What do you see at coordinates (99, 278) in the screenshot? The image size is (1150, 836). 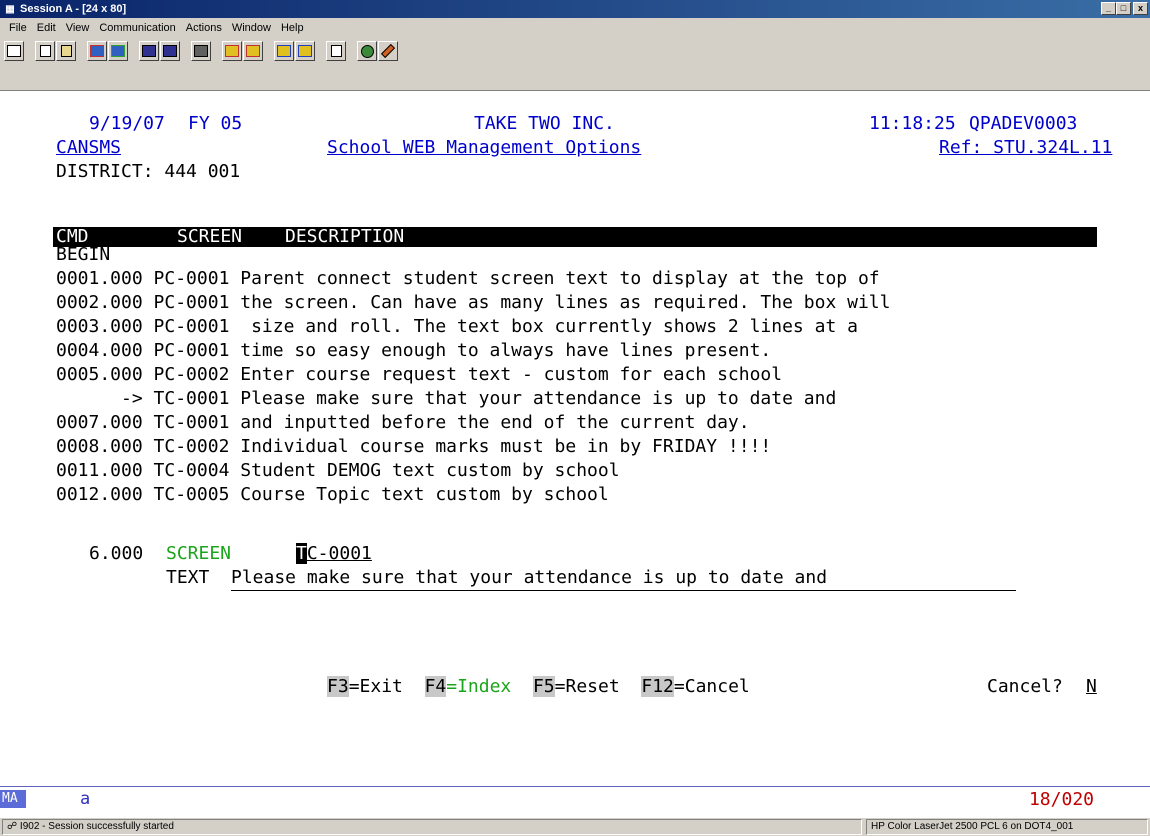 I see `row-cmd: 0001.000` at bounding box center [99, 278].